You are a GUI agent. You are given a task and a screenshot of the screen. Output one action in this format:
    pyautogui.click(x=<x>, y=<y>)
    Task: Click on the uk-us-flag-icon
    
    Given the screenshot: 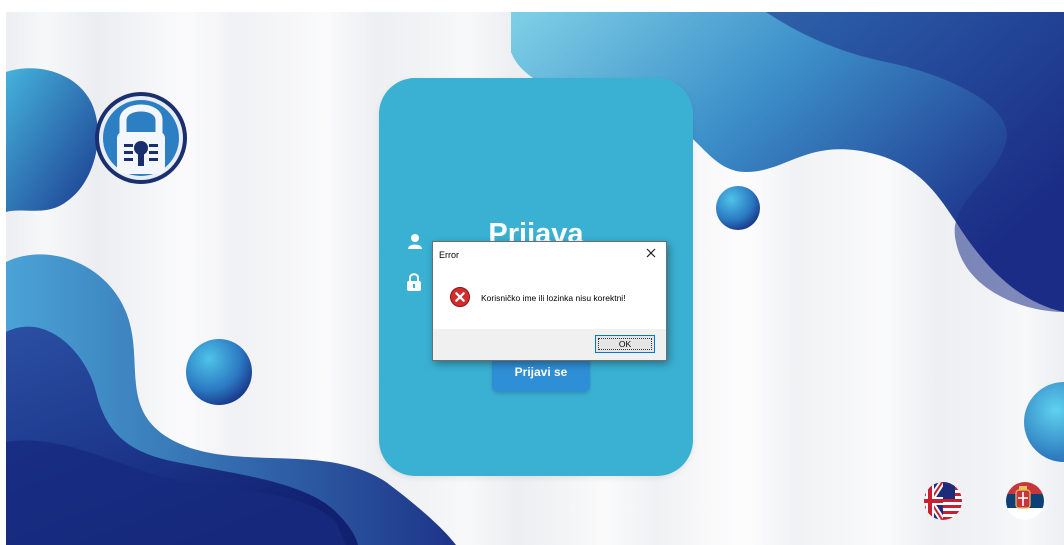 What is the action you would take?
    pyautogui.click(x=943, y=501)
    